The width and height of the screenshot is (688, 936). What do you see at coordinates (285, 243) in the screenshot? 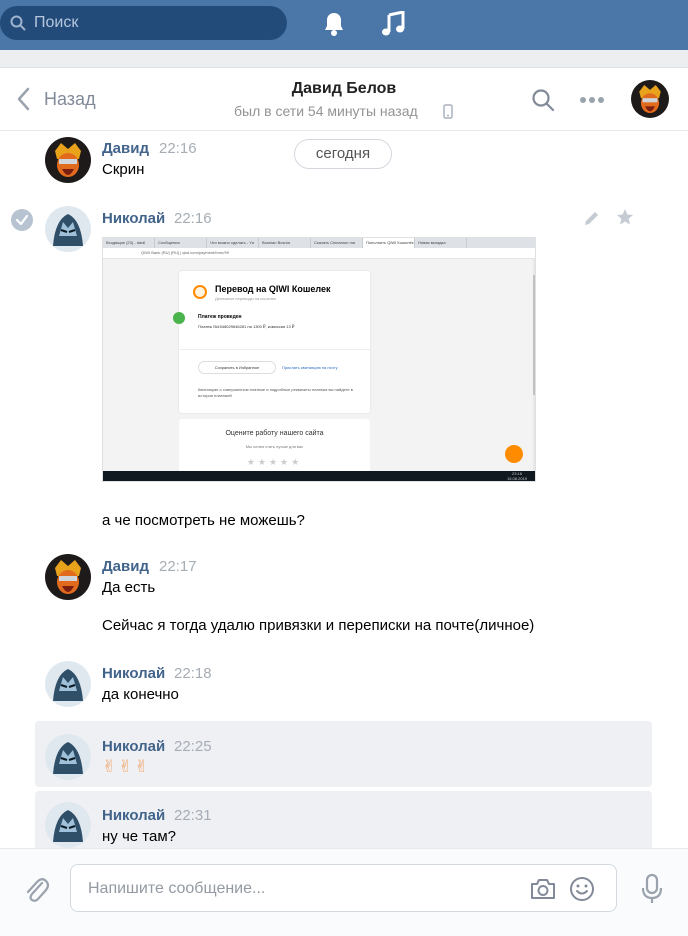
I see `browser-tab: Bosnian Bosnia` at bounding box center [285, 243].